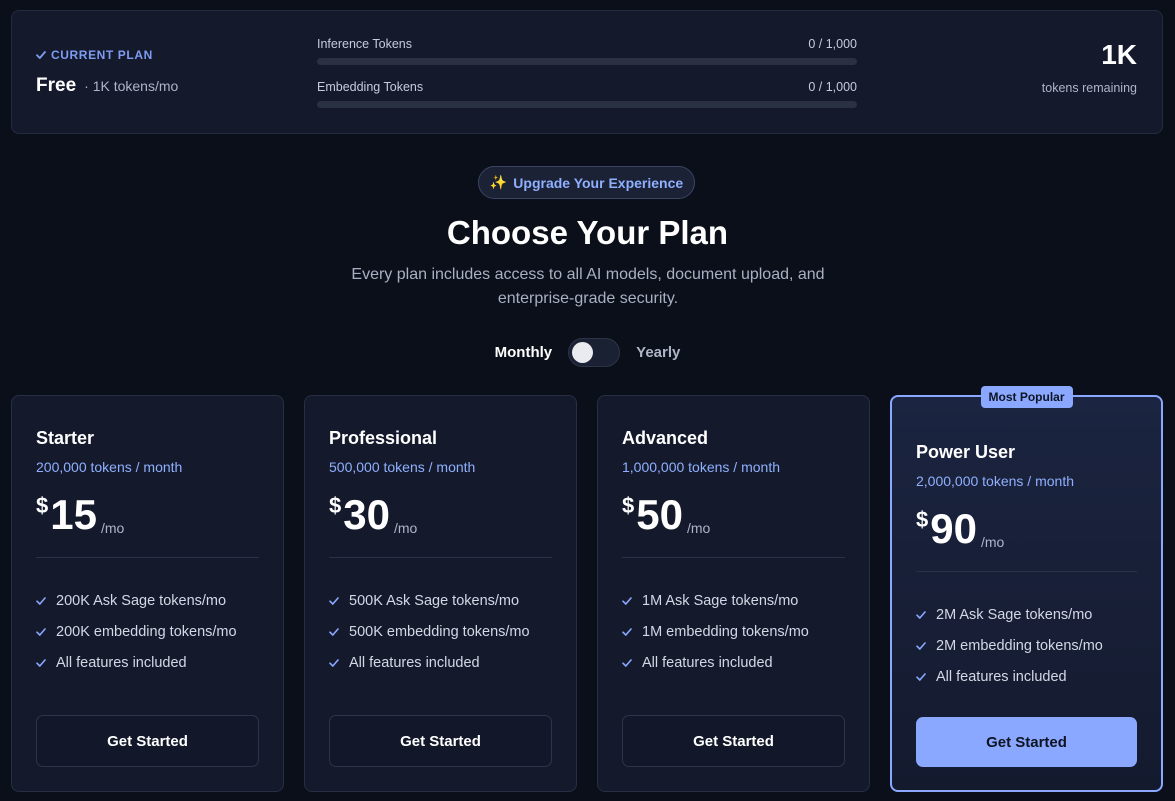  Describe the element at coordinates (587, 94) in the screenshot. I see `embedding-usage: Embedding Tokens 0 / 1,000` at that location.